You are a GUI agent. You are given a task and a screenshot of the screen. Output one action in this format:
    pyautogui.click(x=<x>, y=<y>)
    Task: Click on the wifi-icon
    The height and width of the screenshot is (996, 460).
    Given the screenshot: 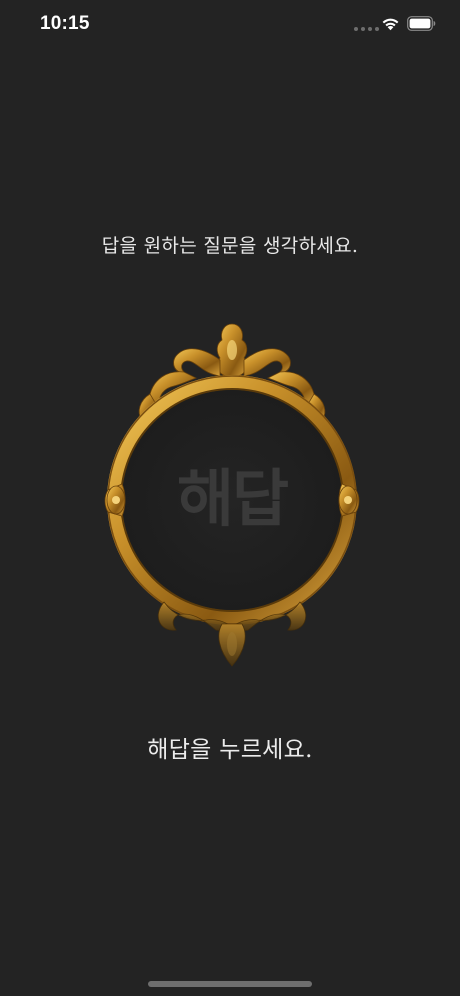 What is the action you would take?
    pyautogui.click(x=390, y=24)
    